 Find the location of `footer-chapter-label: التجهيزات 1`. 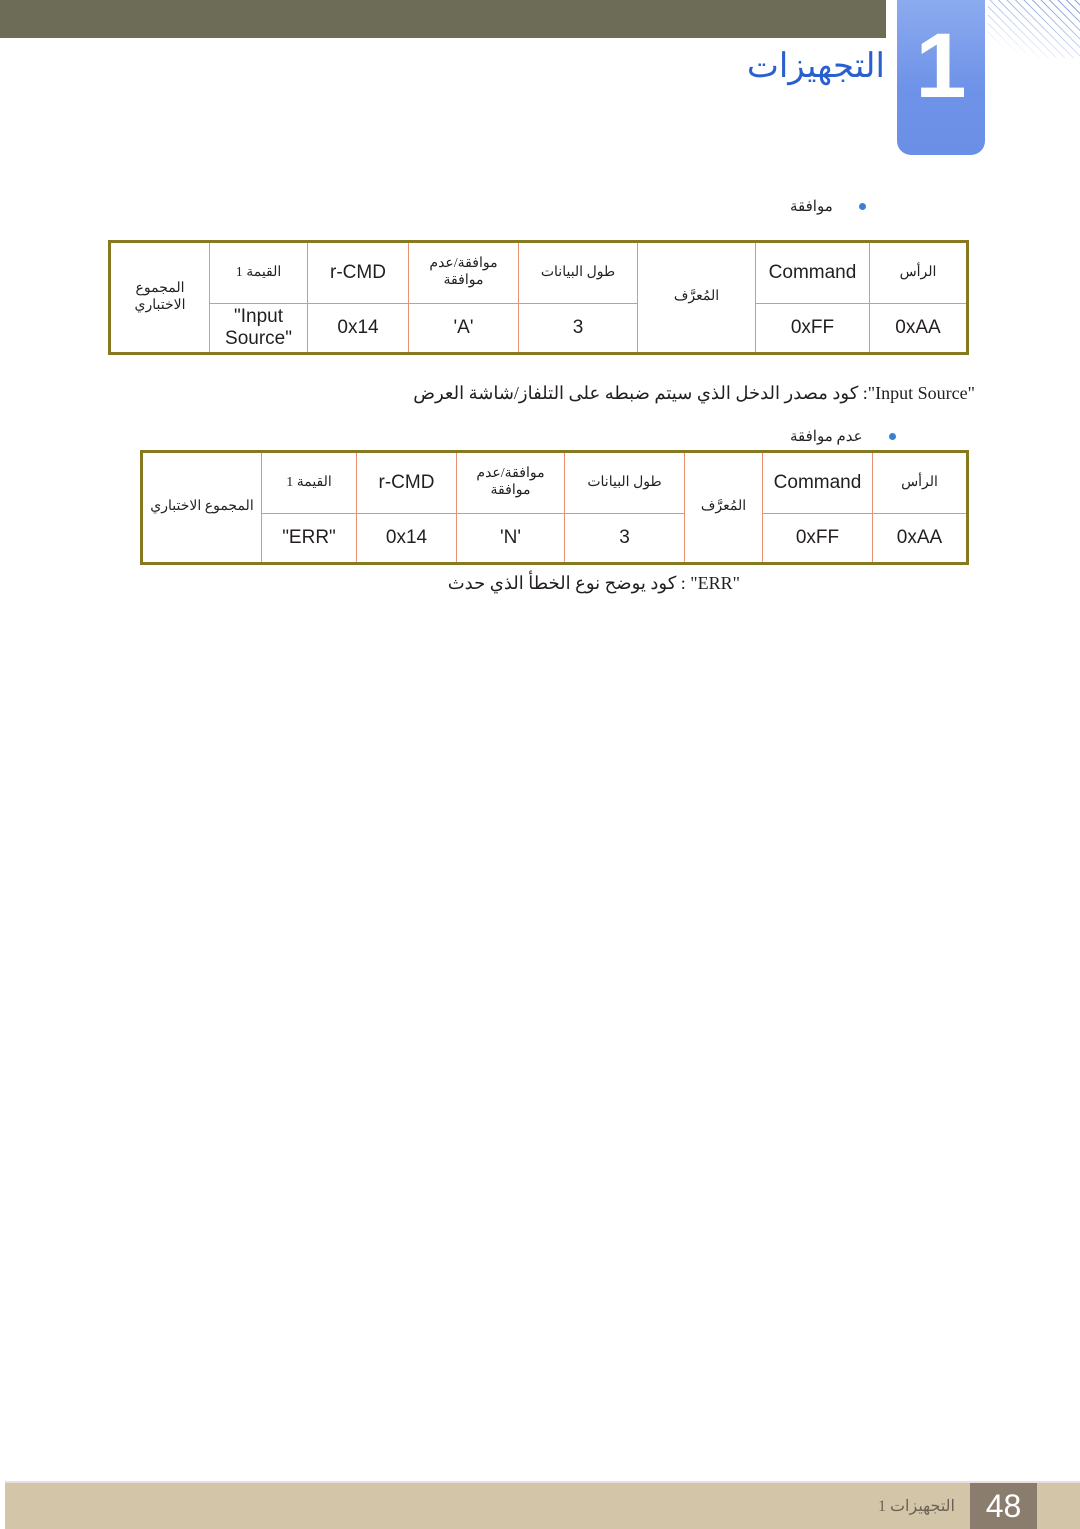

footer-chapter-label: التجهيزات 1 is located at coordinates (916, 1506).